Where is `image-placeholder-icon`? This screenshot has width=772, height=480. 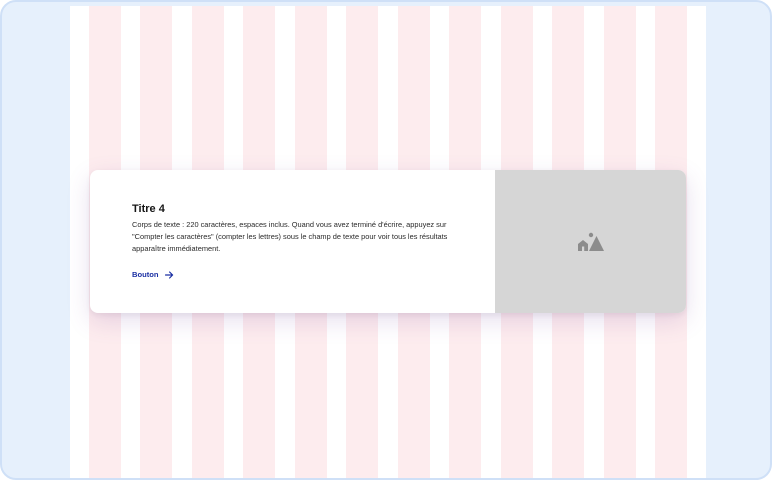 image-placeholder-icon is located at coordinates (590, 241).